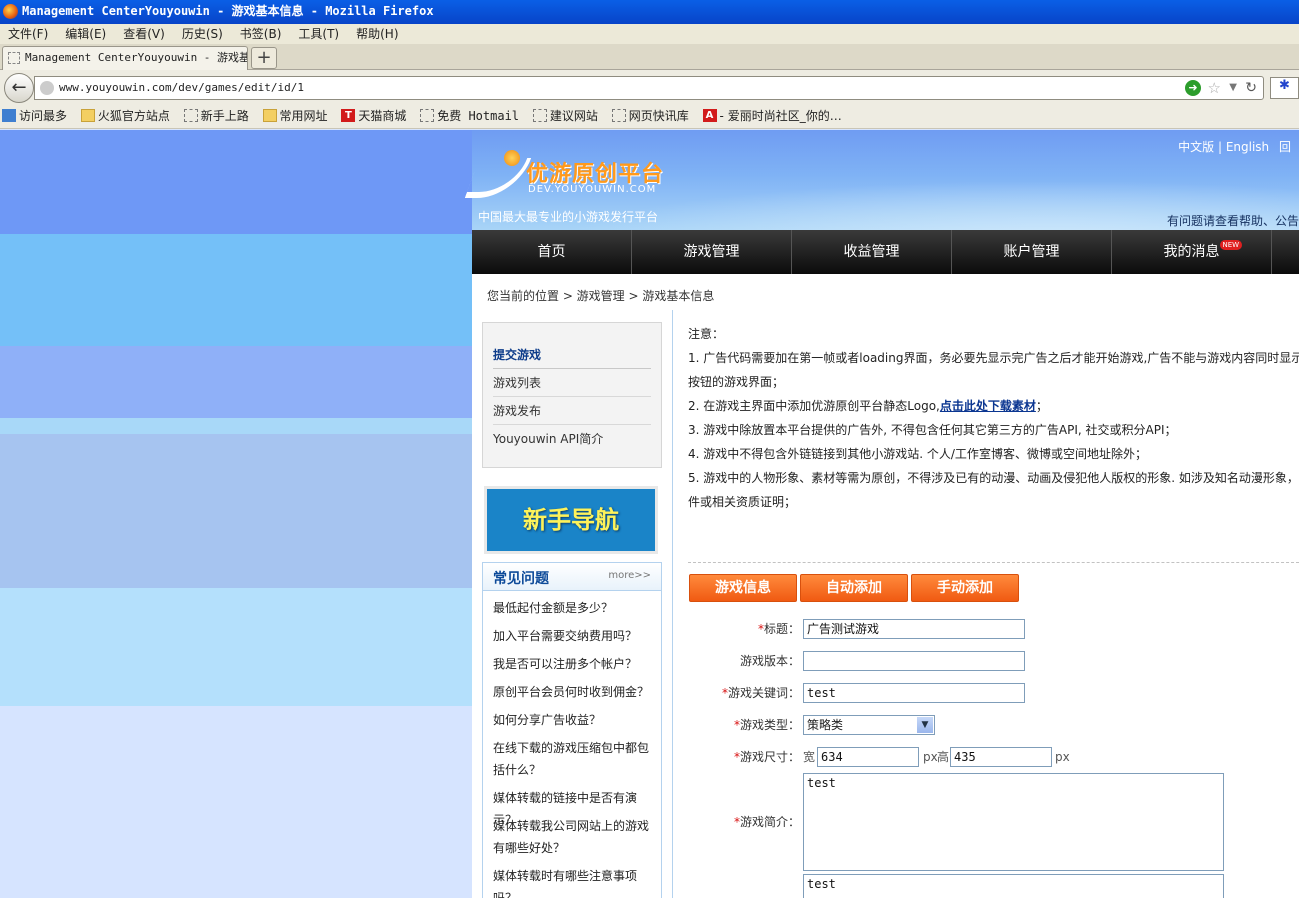  I want to click on go-icon: ➜, so click(1193, 88).